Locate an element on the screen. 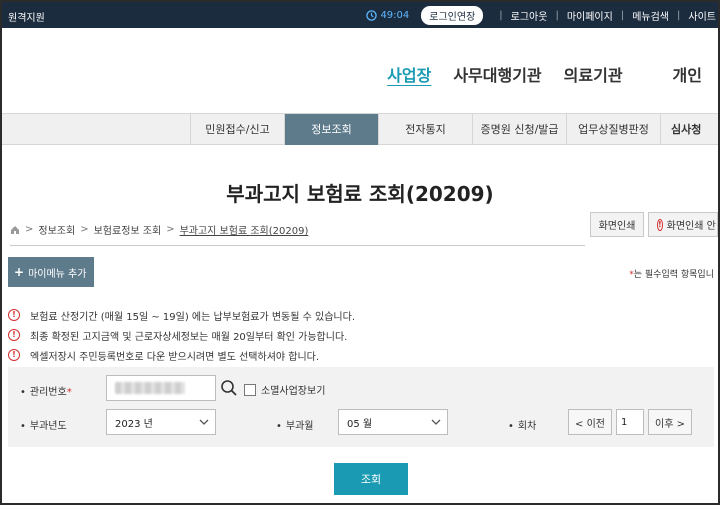 This screenshot has width=720, height=505. month-label: • 부과월 is located at coordinates (295, 426).